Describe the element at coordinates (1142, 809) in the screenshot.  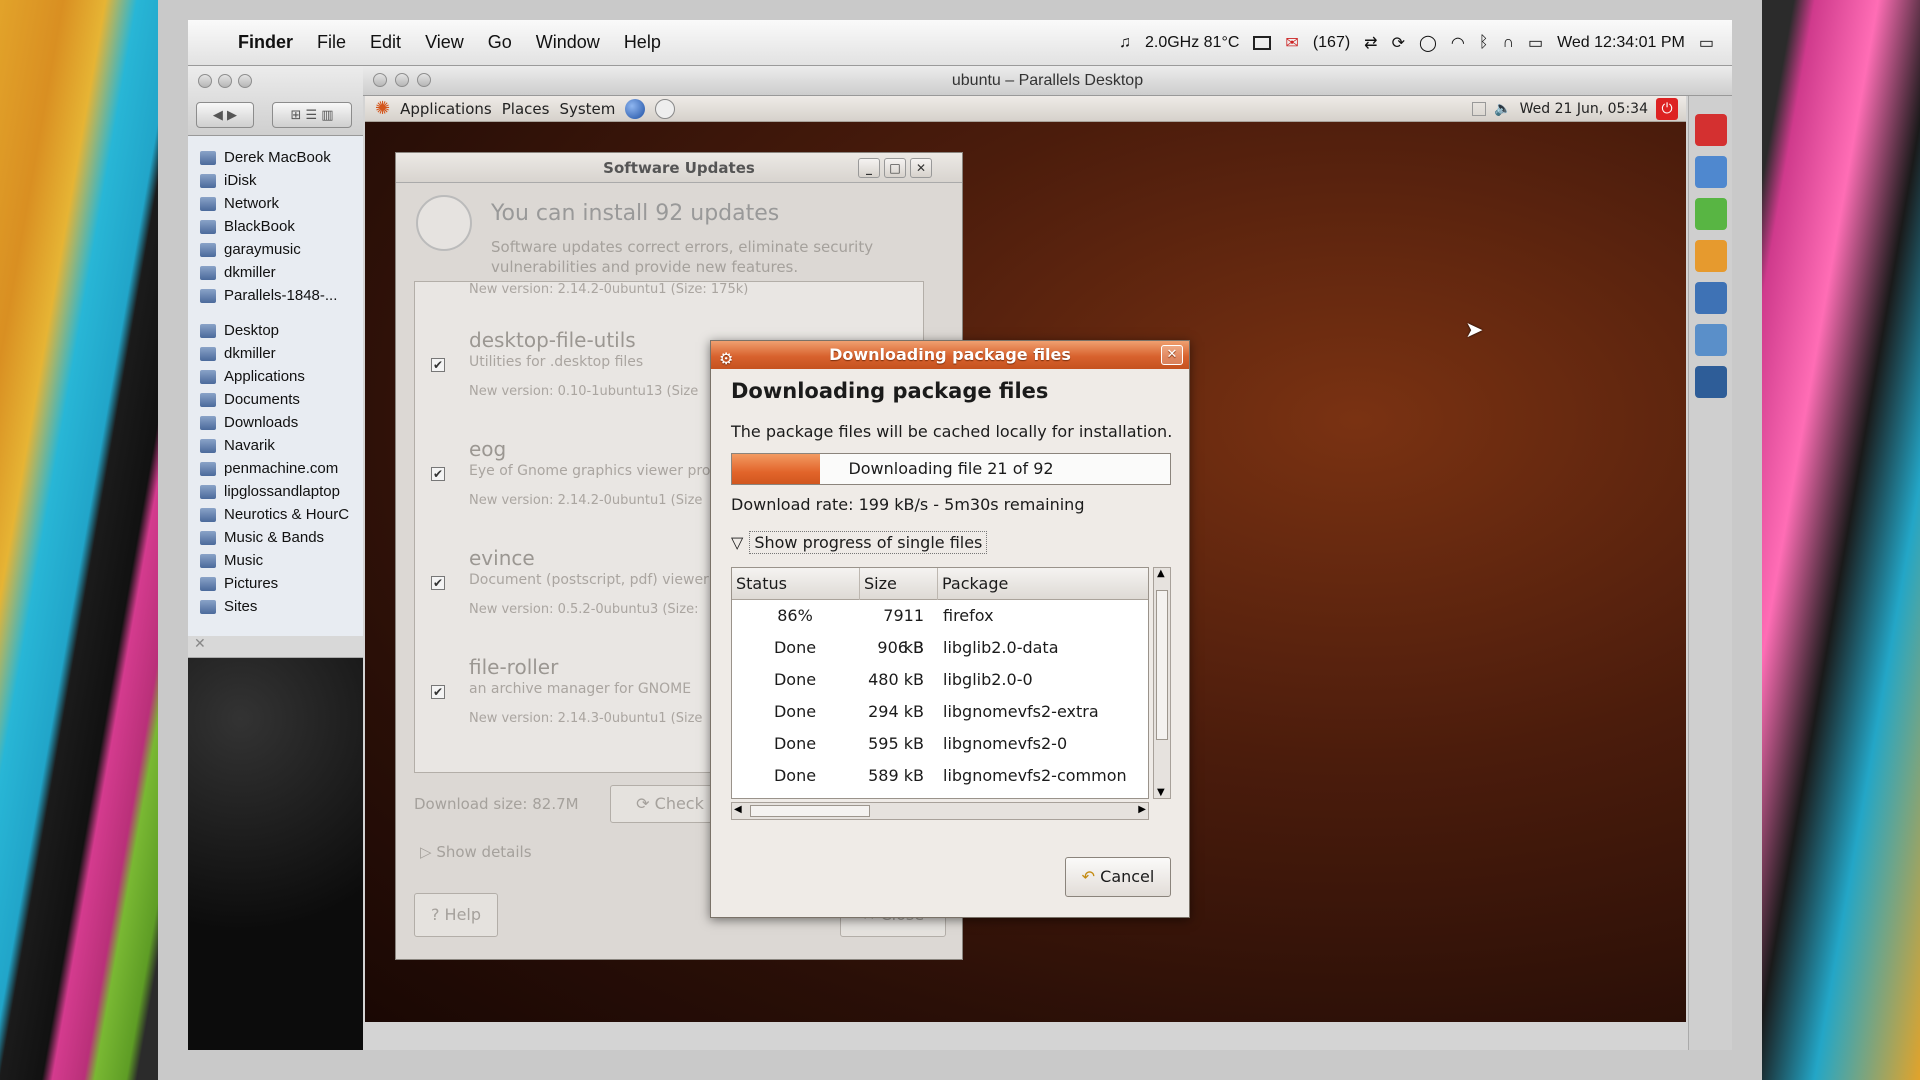
I see `scroll-right-icon: ▶` at that location.